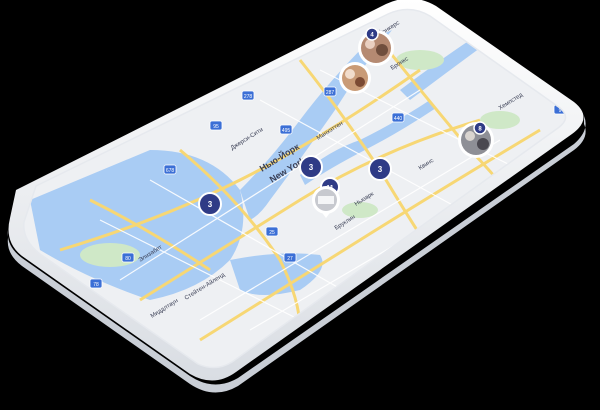 The width and height of the screenshot is (600, 410). I want to click on highway-shield: 278, so click(248, 95).